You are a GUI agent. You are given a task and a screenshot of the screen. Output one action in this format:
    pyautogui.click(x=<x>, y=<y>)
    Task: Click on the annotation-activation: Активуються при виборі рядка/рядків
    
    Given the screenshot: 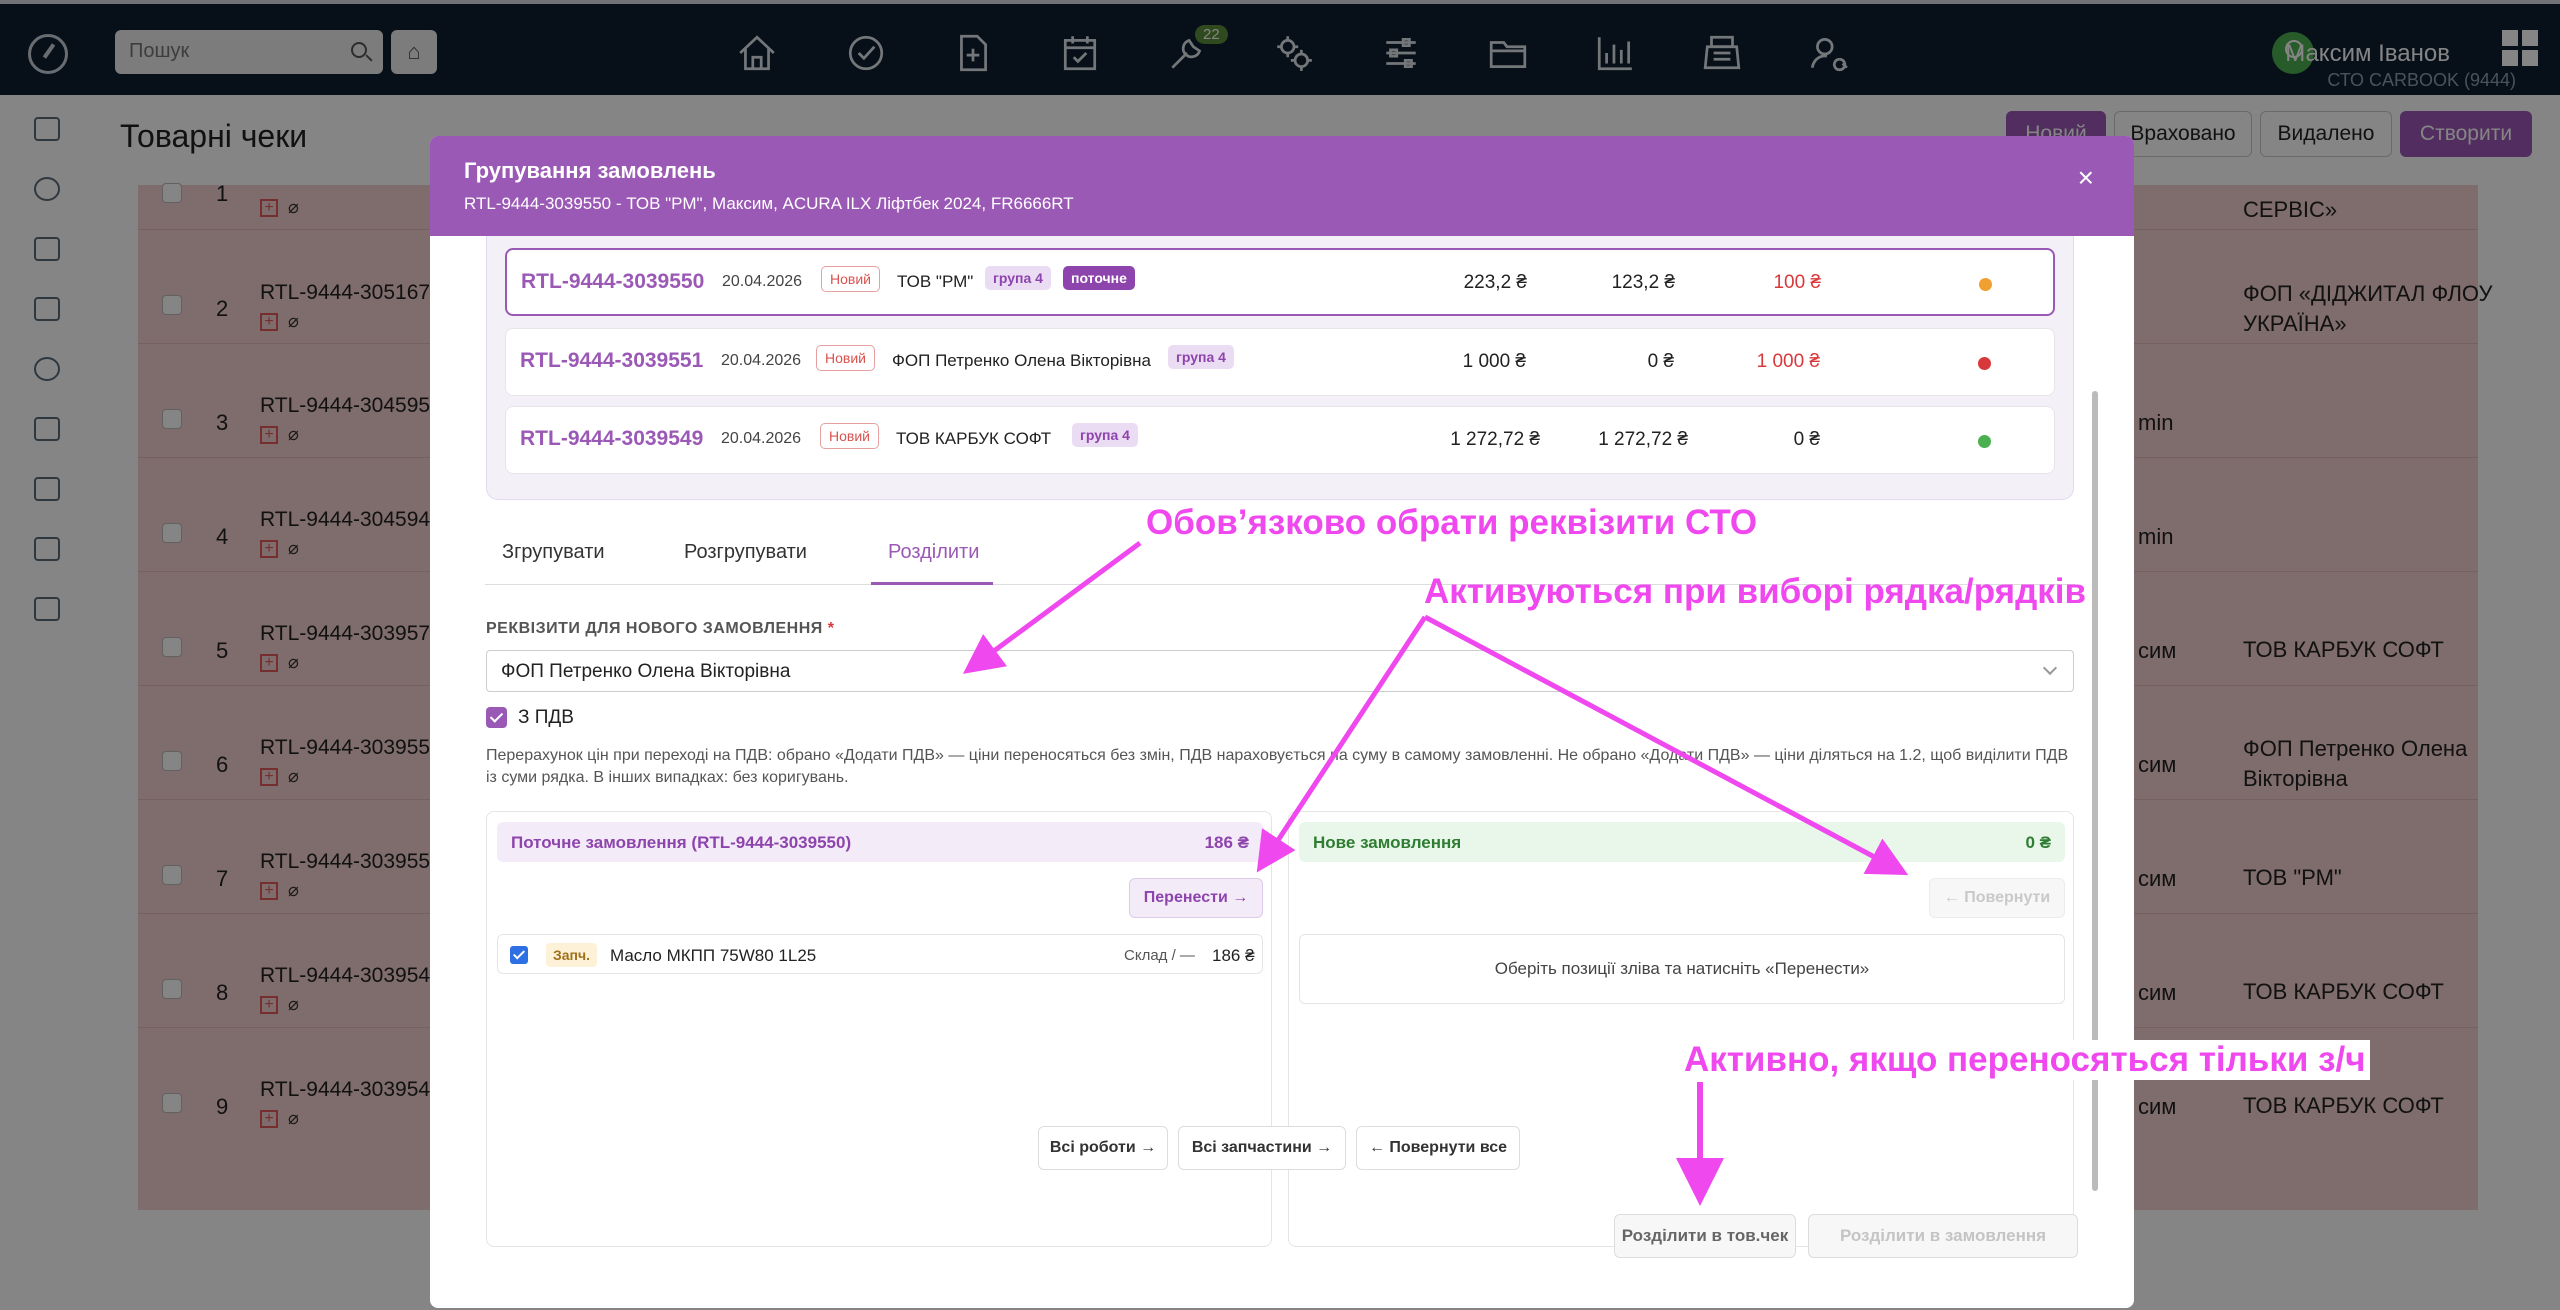 What is the action you would take?
    pyautogui.click(x=1755, y=591)
    